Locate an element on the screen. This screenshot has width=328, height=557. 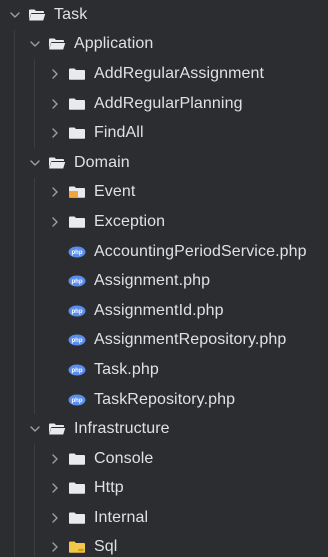
tree-file-row: php AssignmentId.php is located at coordinates (164, 311).